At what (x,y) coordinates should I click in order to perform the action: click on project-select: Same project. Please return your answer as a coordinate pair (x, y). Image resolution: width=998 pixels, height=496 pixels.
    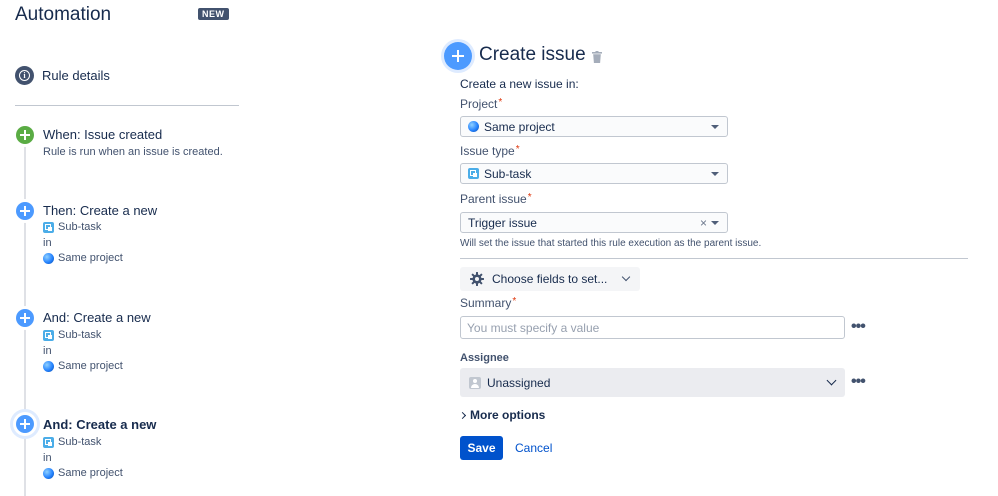
    Looking at the image, I should click on (594, 126).